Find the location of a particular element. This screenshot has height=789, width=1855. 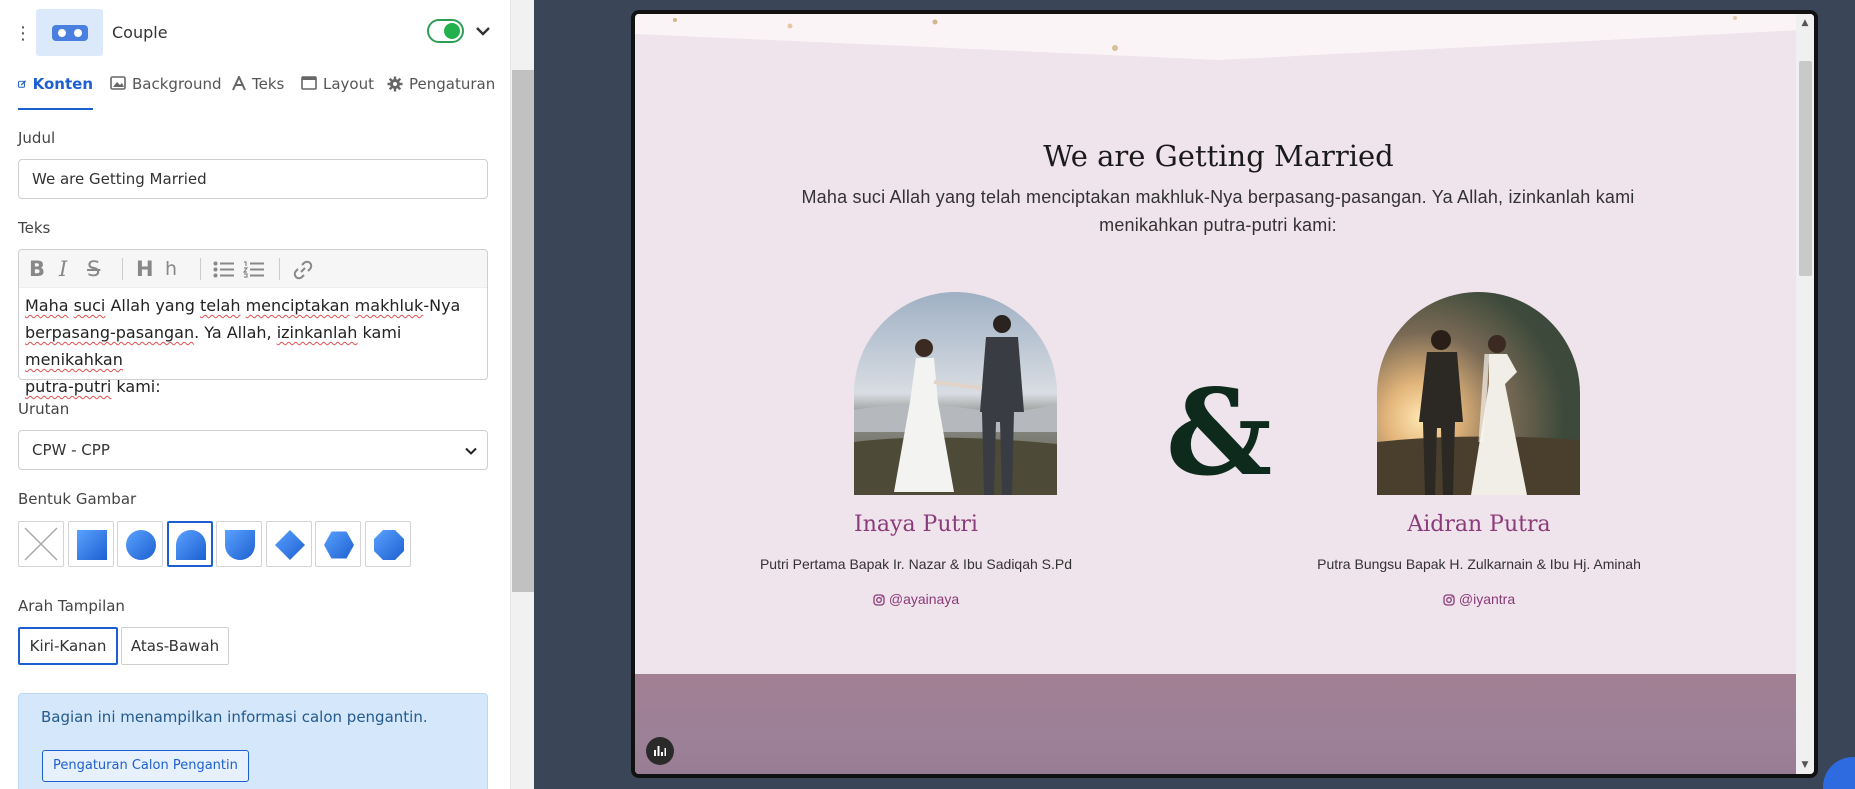

editor-scrollbar is located at coordinates (522, 394).